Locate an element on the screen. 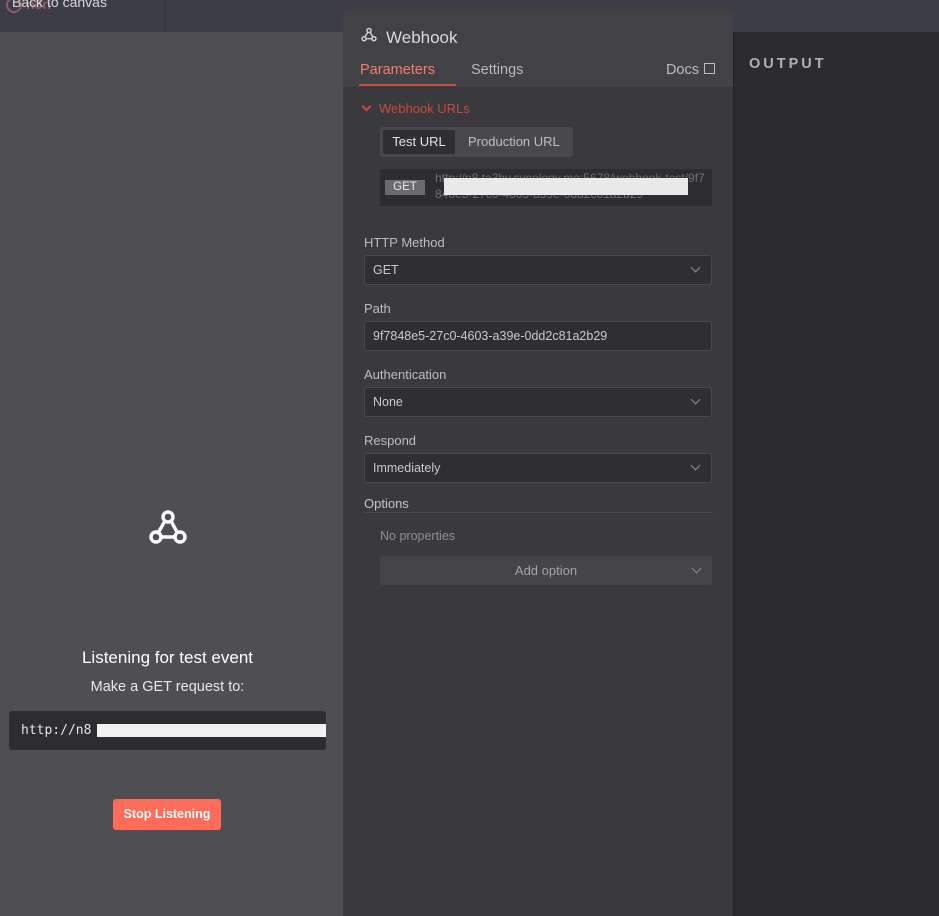  add-option-button: Add option is located at coordinates (546, 570).